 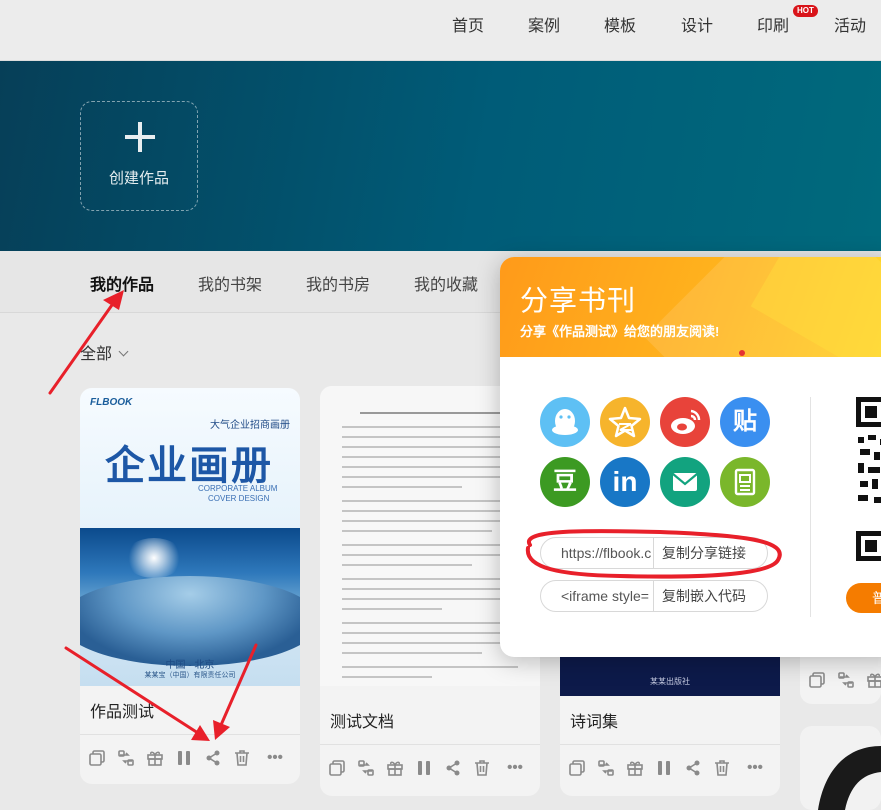 What do you see at coordinates (446, 283) in the screenshot?
I see `tab-my-favorites: 我的收藏` at bounding box center [446, 283].